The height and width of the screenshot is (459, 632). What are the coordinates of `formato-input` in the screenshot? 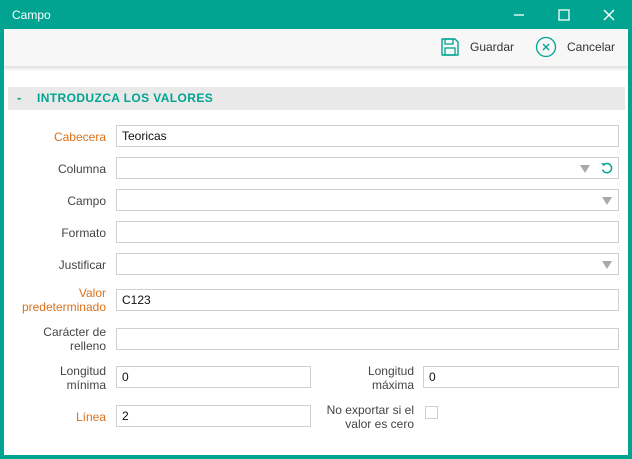 It's located at (367, 232).